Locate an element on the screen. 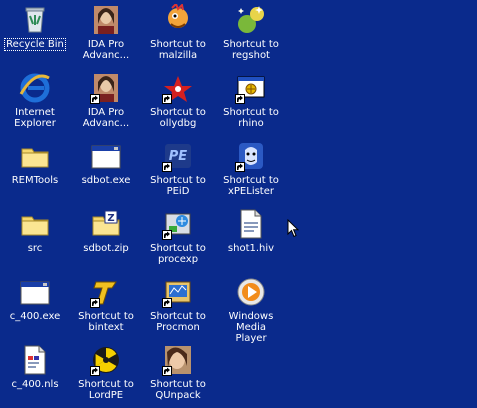 This screenshot has height=408, width=477. desktop-icon-label: c_400.nls is located at coordinates (35, 384).